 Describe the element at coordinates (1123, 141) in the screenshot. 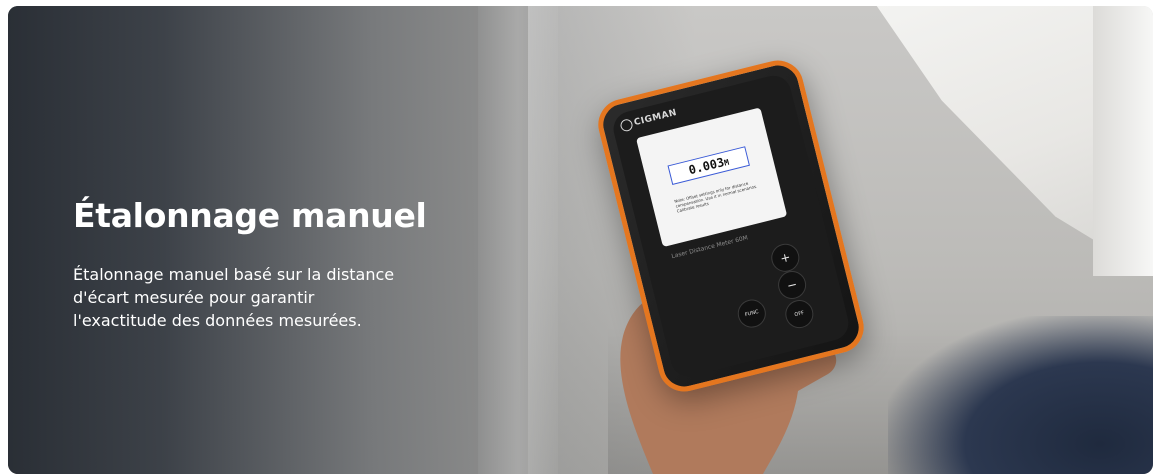

I see `background-window-frame` at that location.